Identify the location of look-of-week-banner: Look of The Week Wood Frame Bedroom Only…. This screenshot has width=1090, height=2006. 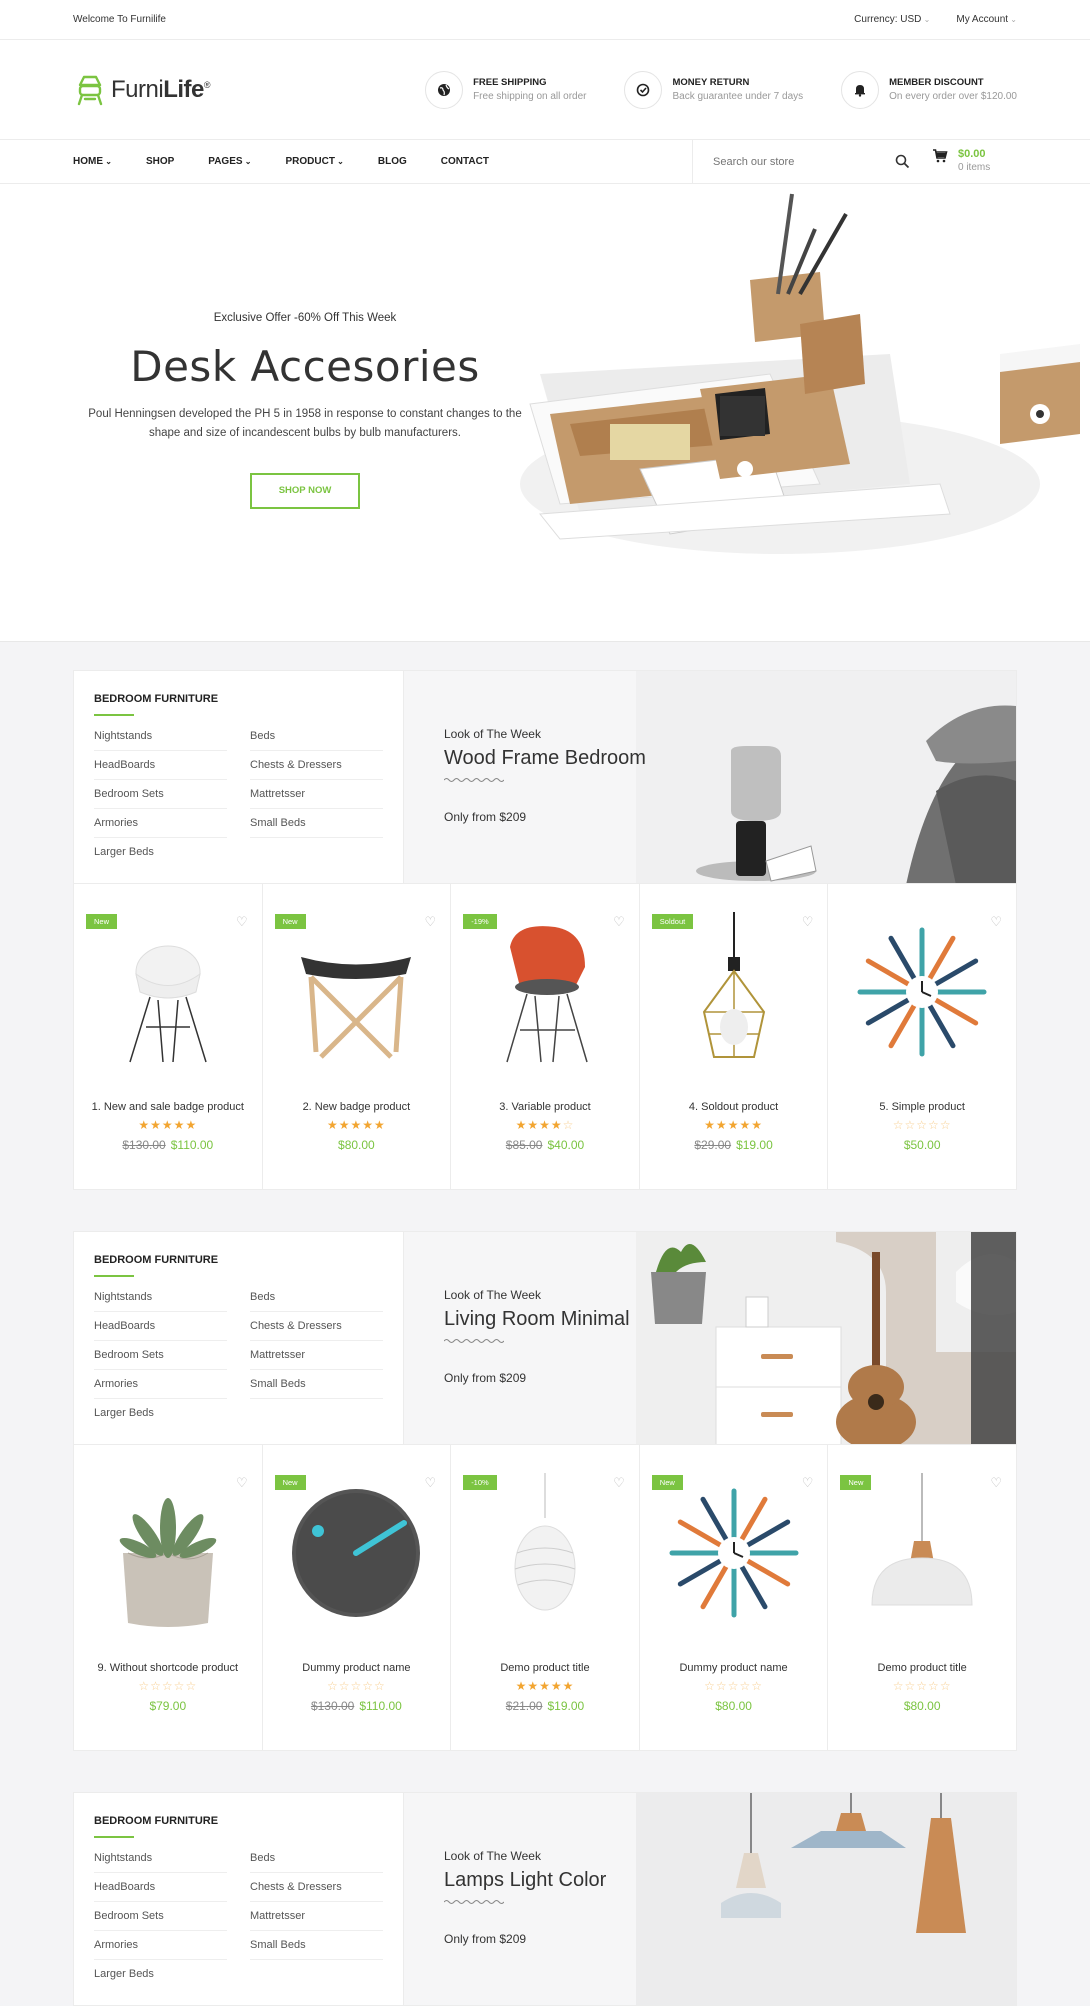
(710, 777).